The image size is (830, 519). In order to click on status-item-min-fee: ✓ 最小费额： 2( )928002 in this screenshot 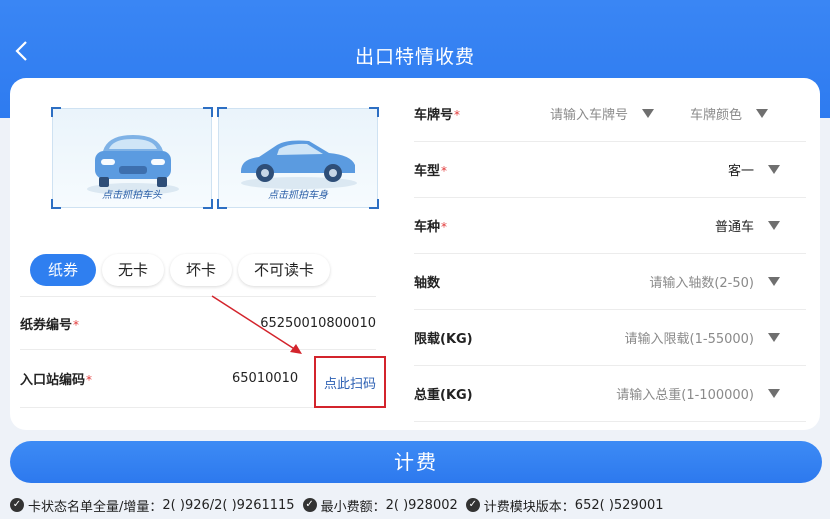, I will do `click(380, 505)`.